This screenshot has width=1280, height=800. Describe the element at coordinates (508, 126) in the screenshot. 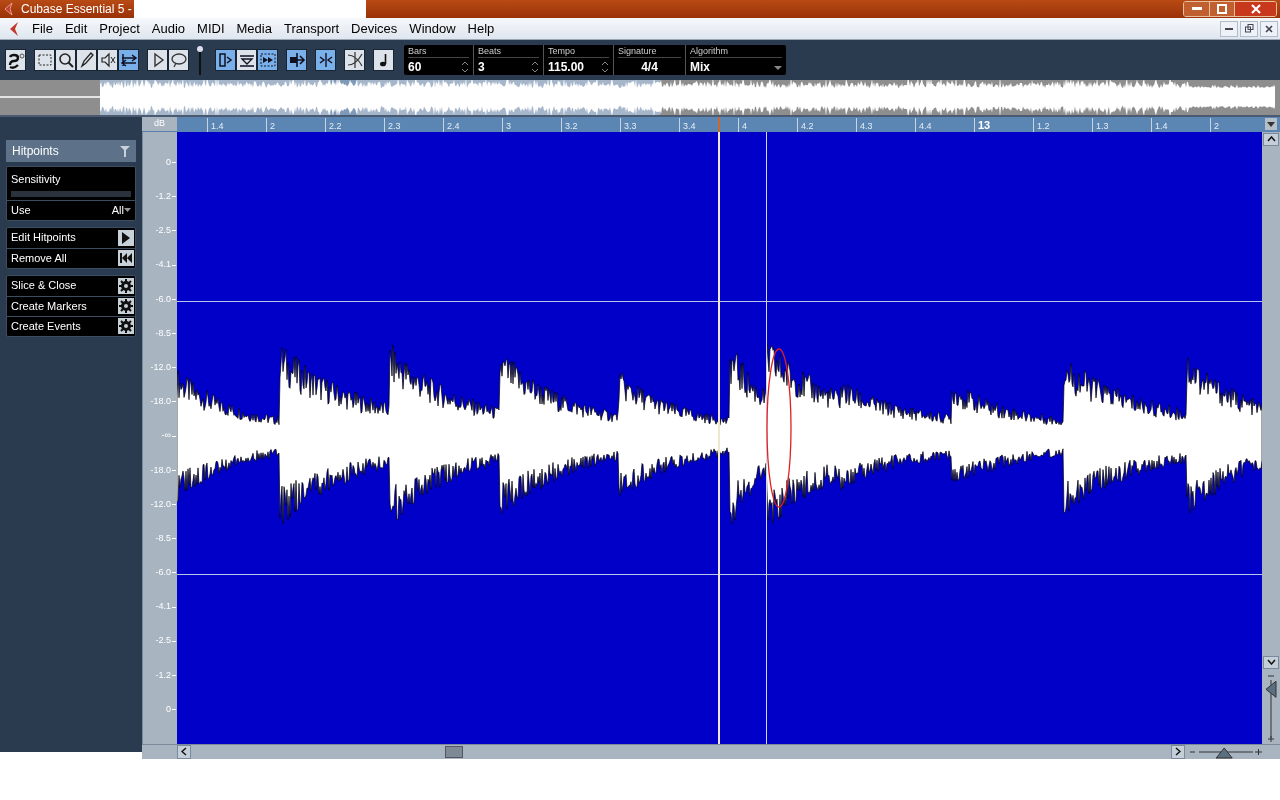

I see `ruler-label: 3` at that location.